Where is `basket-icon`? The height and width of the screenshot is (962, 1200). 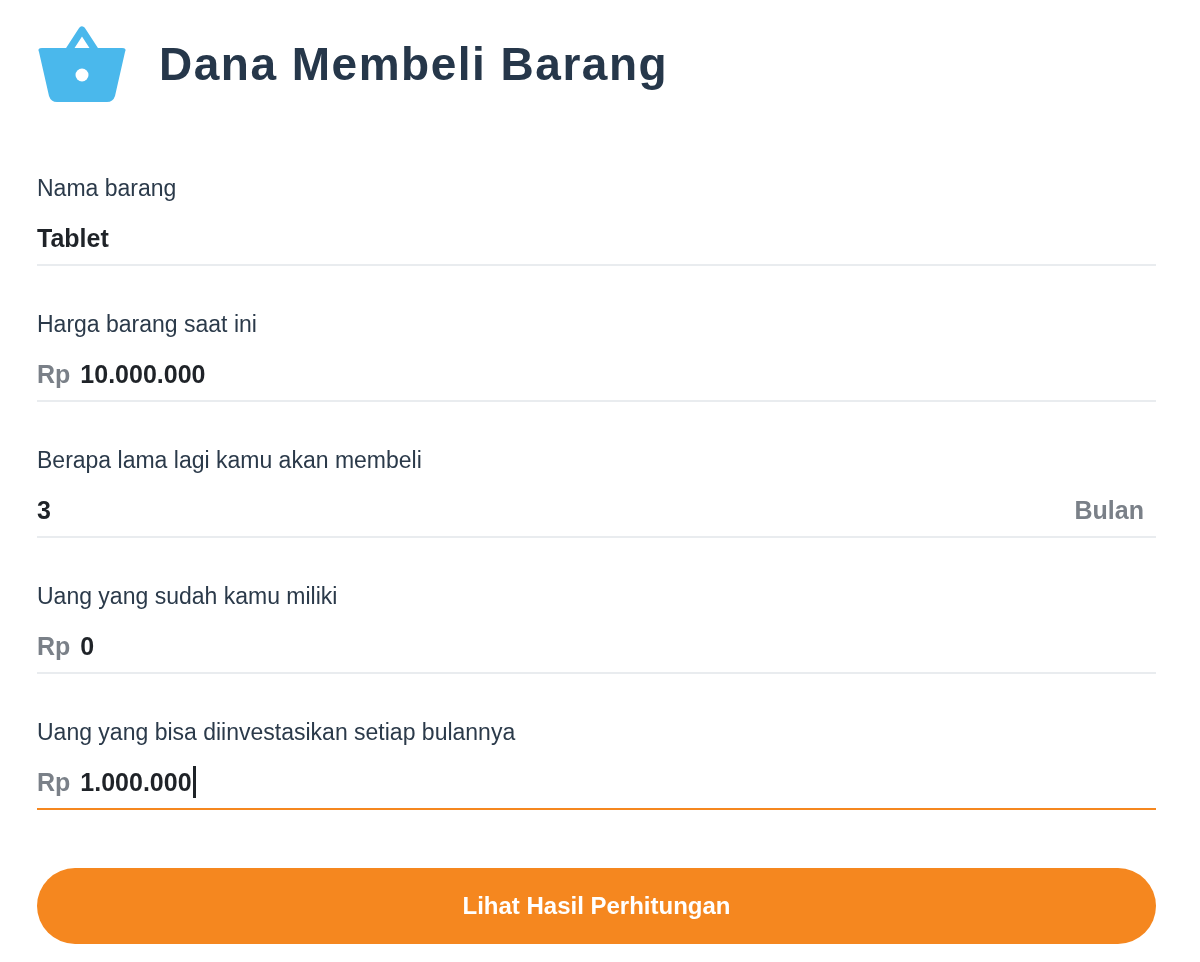
basket-icon is located at coordinates (82, 64).